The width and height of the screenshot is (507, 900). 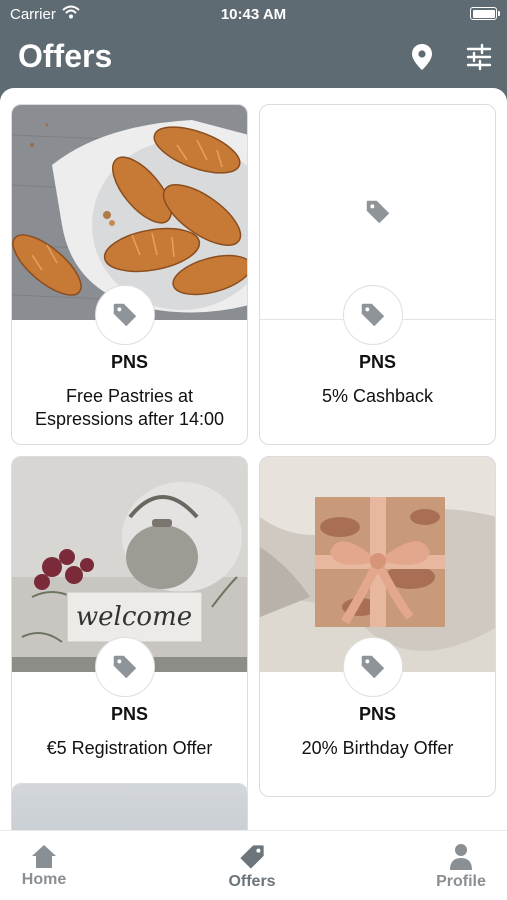 I want to click on svg-text: welcome, so click(x=134, y=617).